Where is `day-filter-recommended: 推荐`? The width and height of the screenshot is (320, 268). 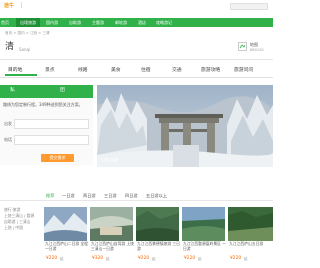 day-filter-recommended: 推荐 is located at coordinates (50, 196).